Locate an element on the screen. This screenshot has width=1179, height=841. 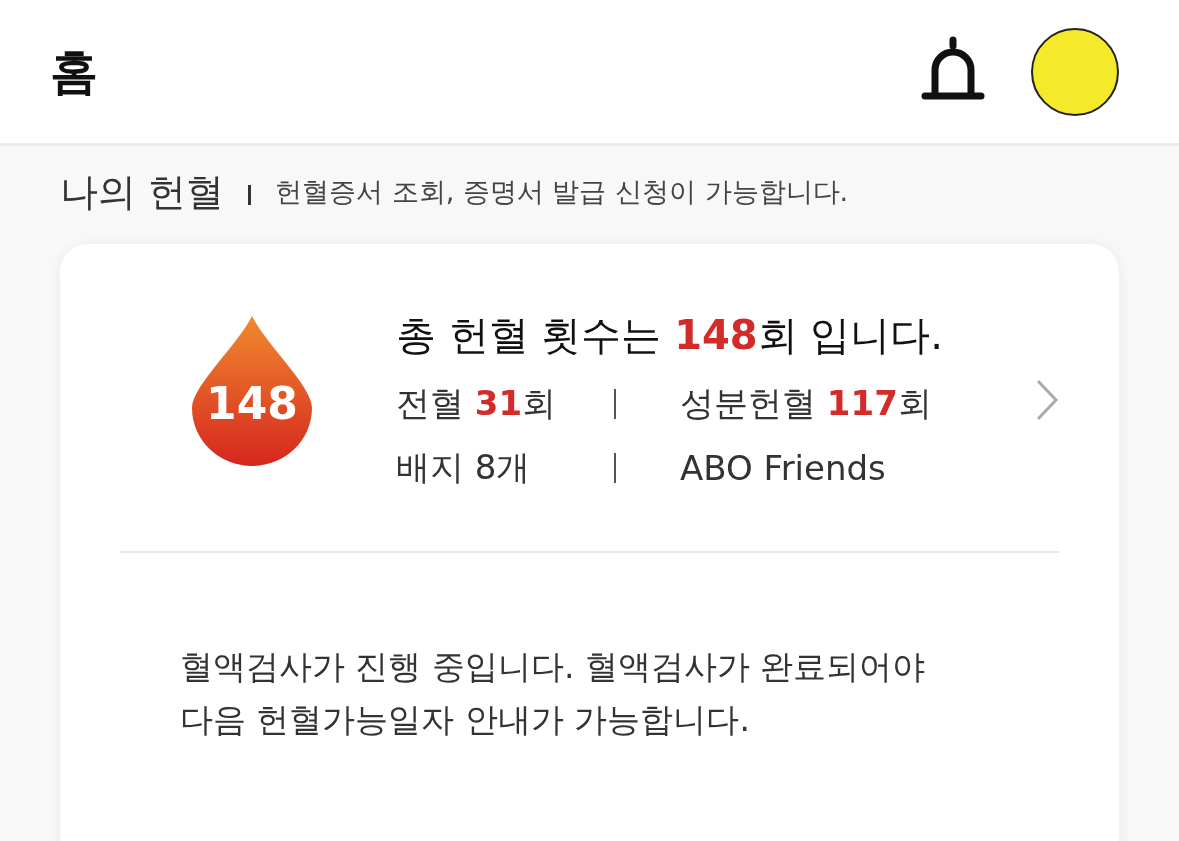
stat-text: ABO Friends is located at coordinates (783, 468).